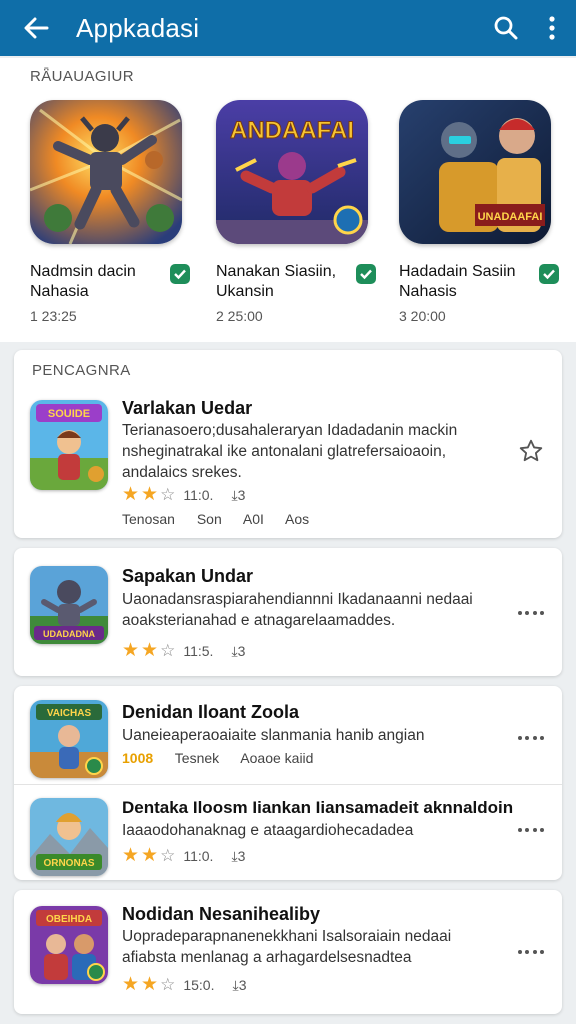 The width and height of the screenshot is (576, 1024). I want to click on search-icon, so click(506, 28).